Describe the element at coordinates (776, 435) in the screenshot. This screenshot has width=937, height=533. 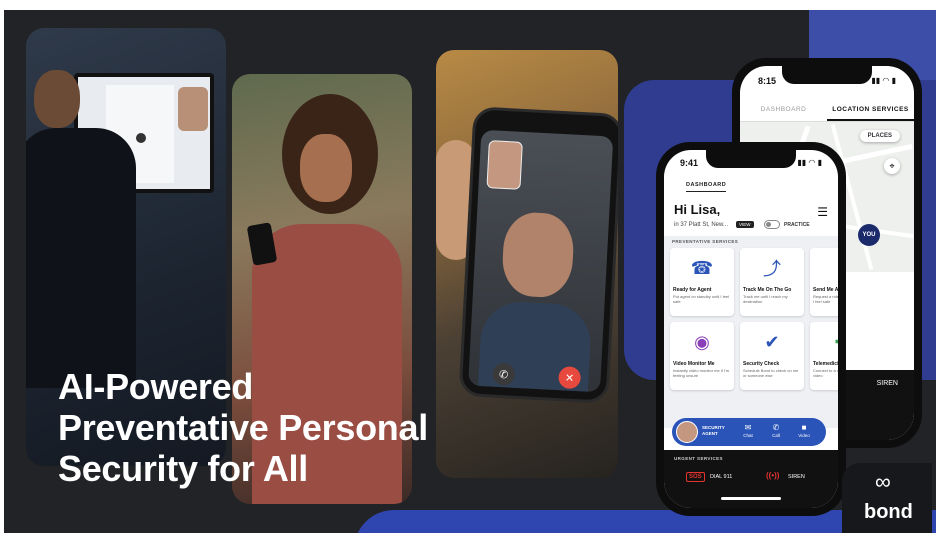
I see `call-label: Call` at that location.